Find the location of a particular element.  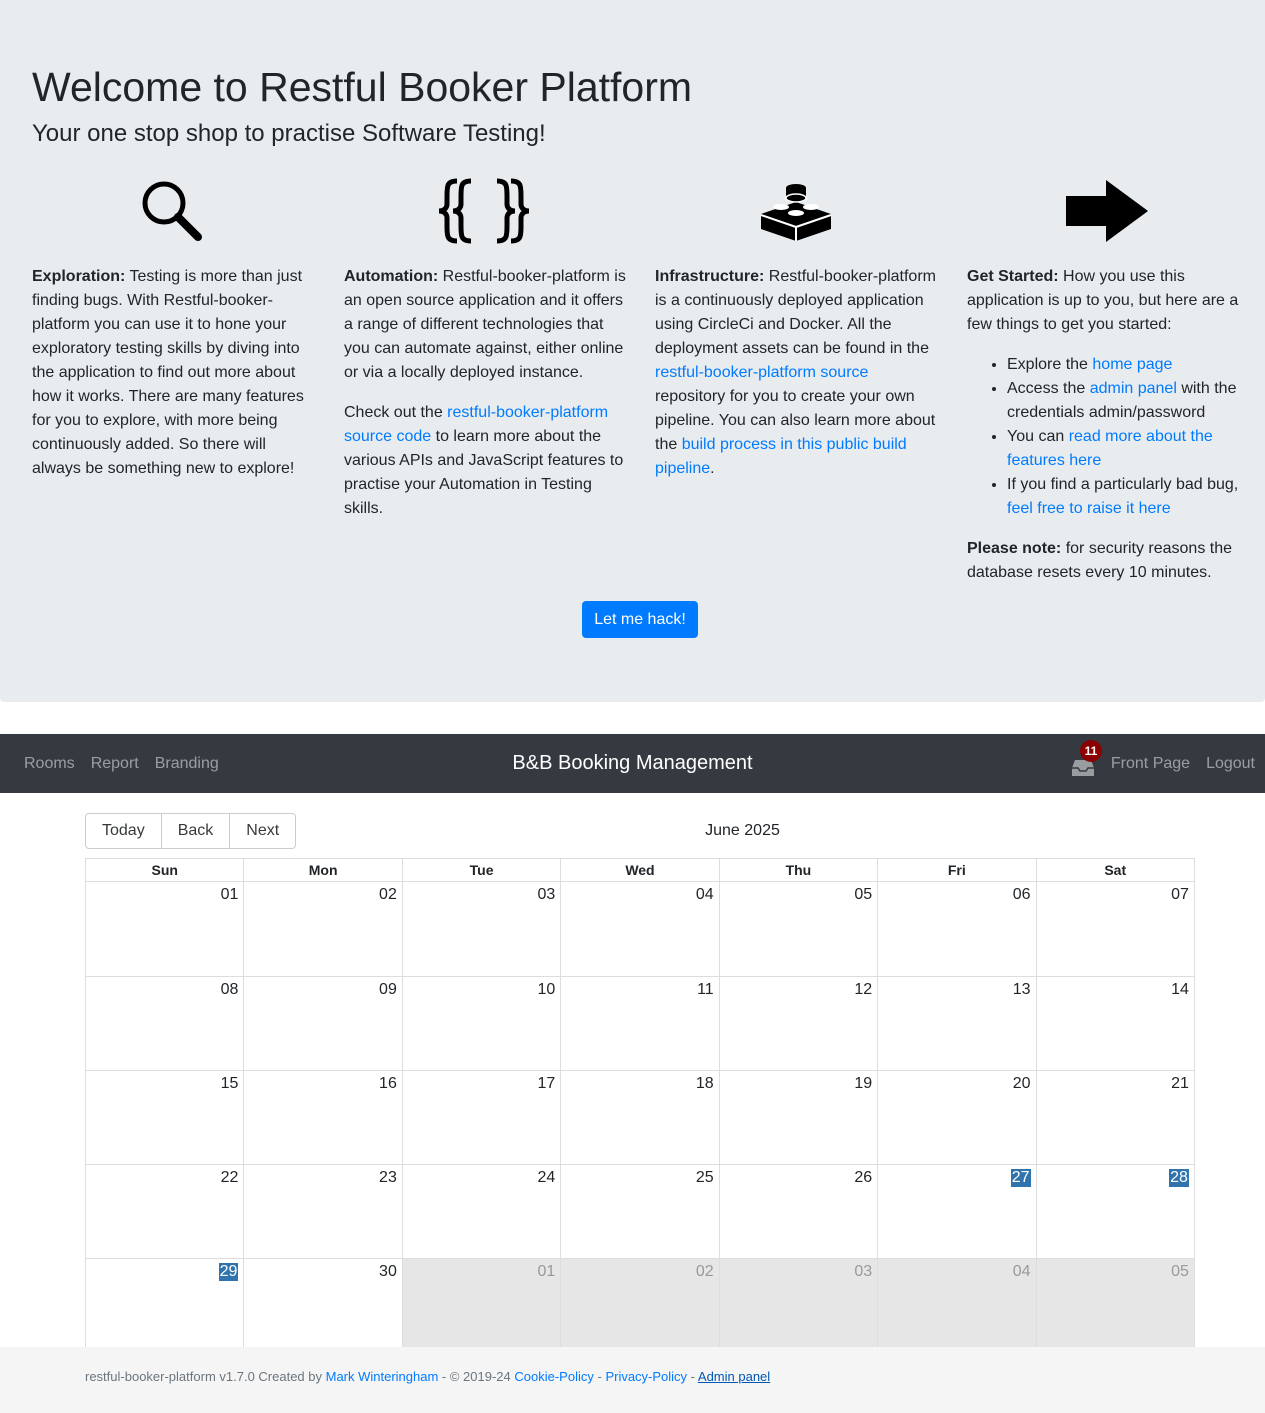

next-button: Next is located at coordinates (263, 831).